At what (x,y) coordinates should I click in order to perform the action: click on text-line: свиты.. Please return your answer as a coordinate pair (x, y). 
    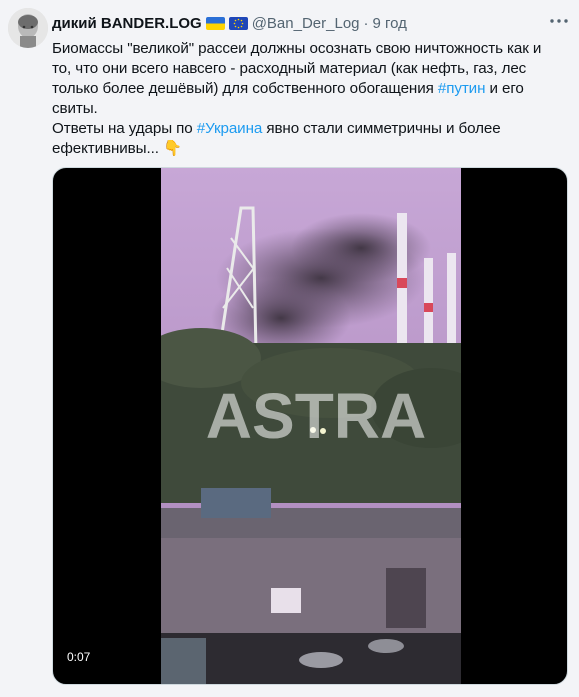
    Looking at the image, I should click on (75, 108).